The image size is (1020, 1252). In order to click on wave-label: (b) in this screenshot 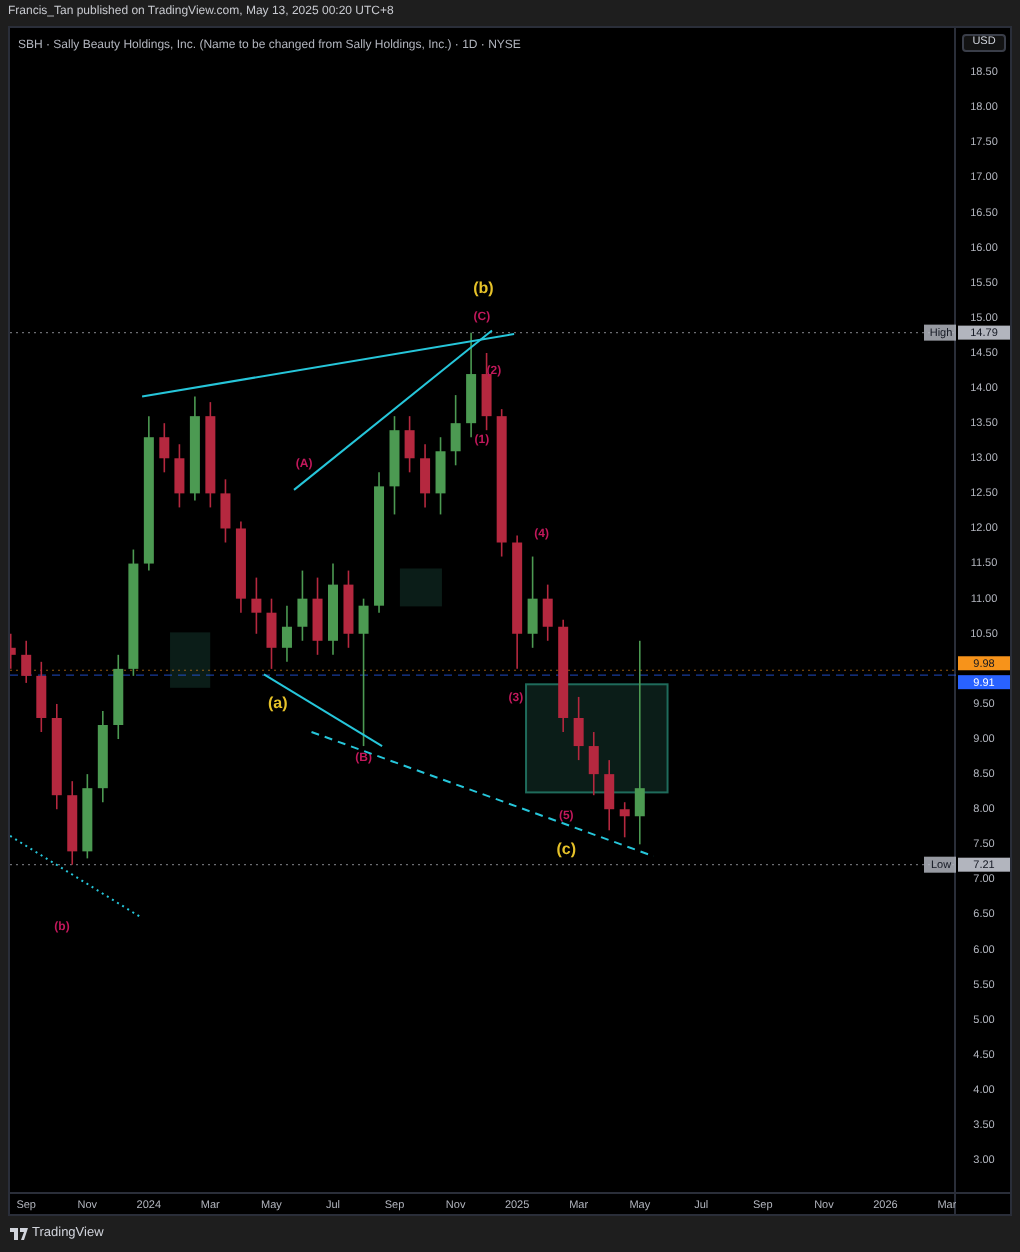, I will do `click(483, 287)`.